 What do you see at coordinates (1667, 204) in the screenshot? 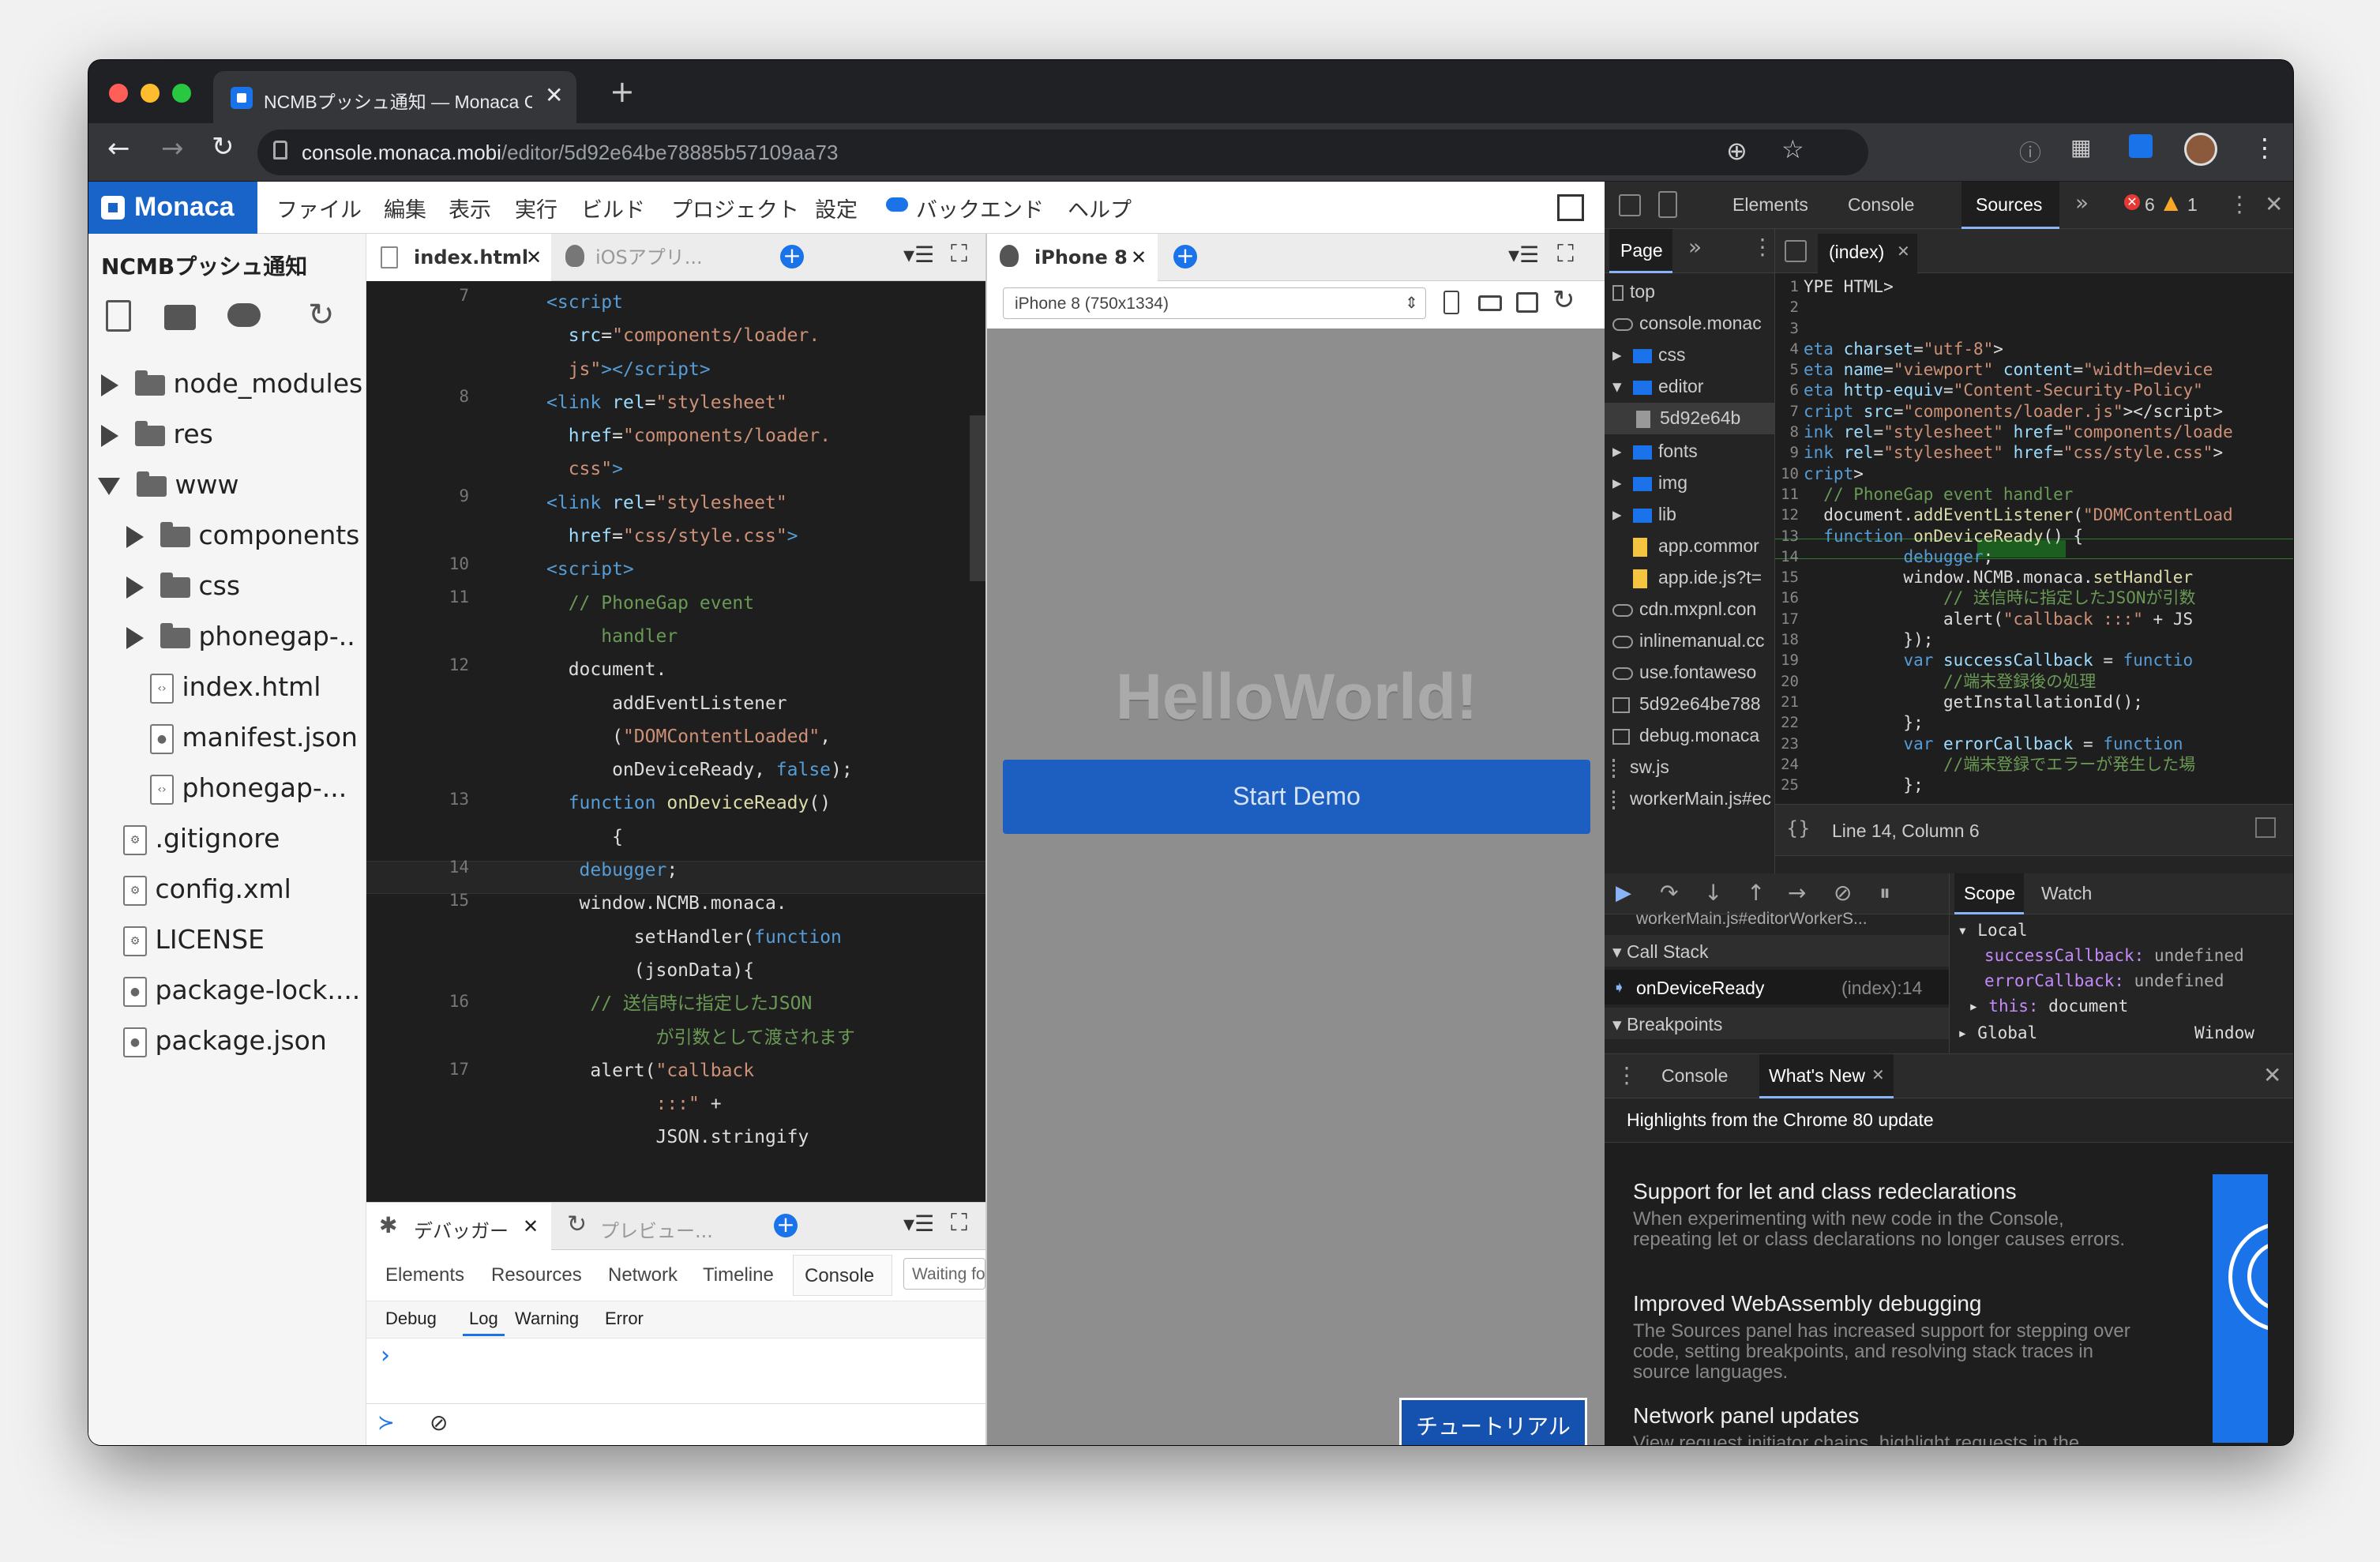
I see `device-toolbar-icon` at bounding box center [1667, 204].